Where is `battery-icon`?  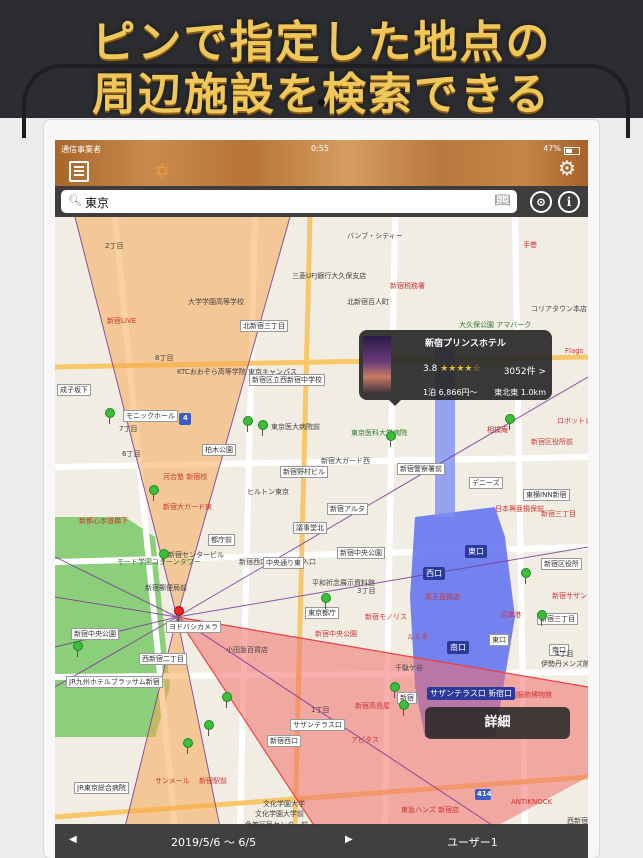 battery-icon is located at coordinates (572, 150).